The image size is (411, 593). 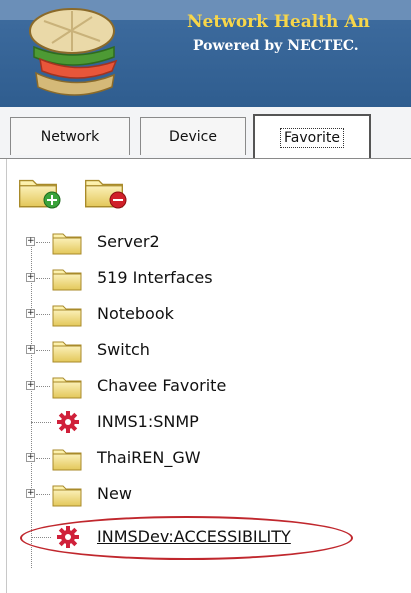 I want to click on tree-label-server2: Server2, so click(x=128, y=241).